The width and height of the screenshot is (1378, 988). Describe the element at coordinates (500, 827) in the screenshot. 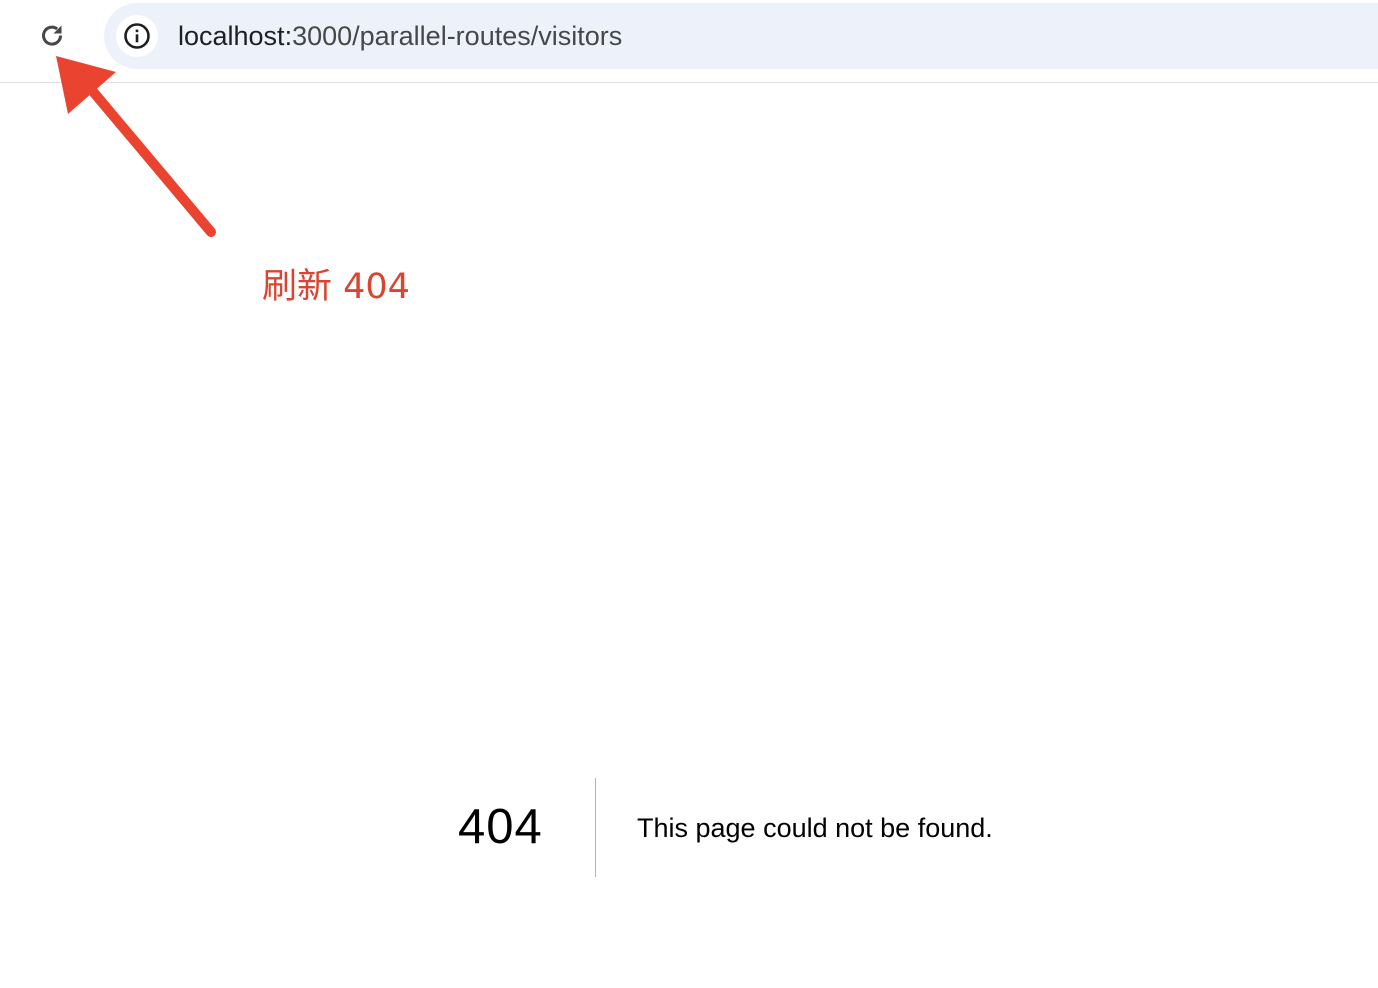

I see `error-code: 404` at that location.